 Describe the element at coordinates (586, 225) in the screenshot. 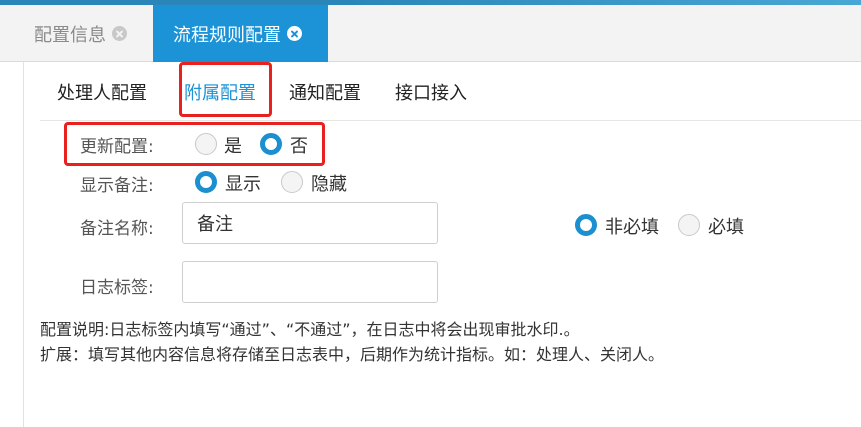

I see `note-optional-radio` at that location.